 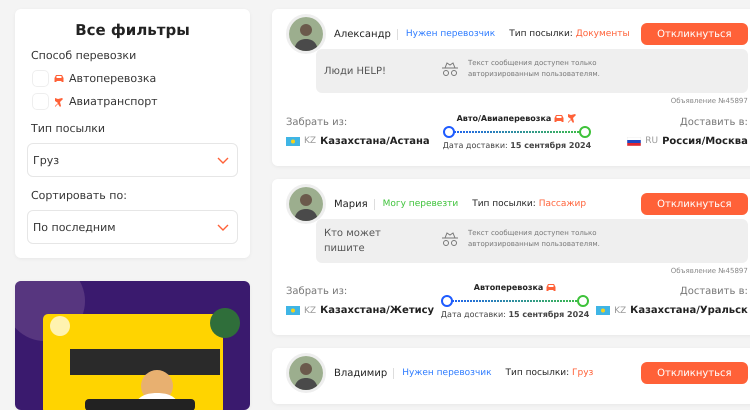 What do you see at coordinates (529, 204) in the screenshot?
I see `parcel-type: Тип посылки: Пассажир` at bounding box center [529, 204].